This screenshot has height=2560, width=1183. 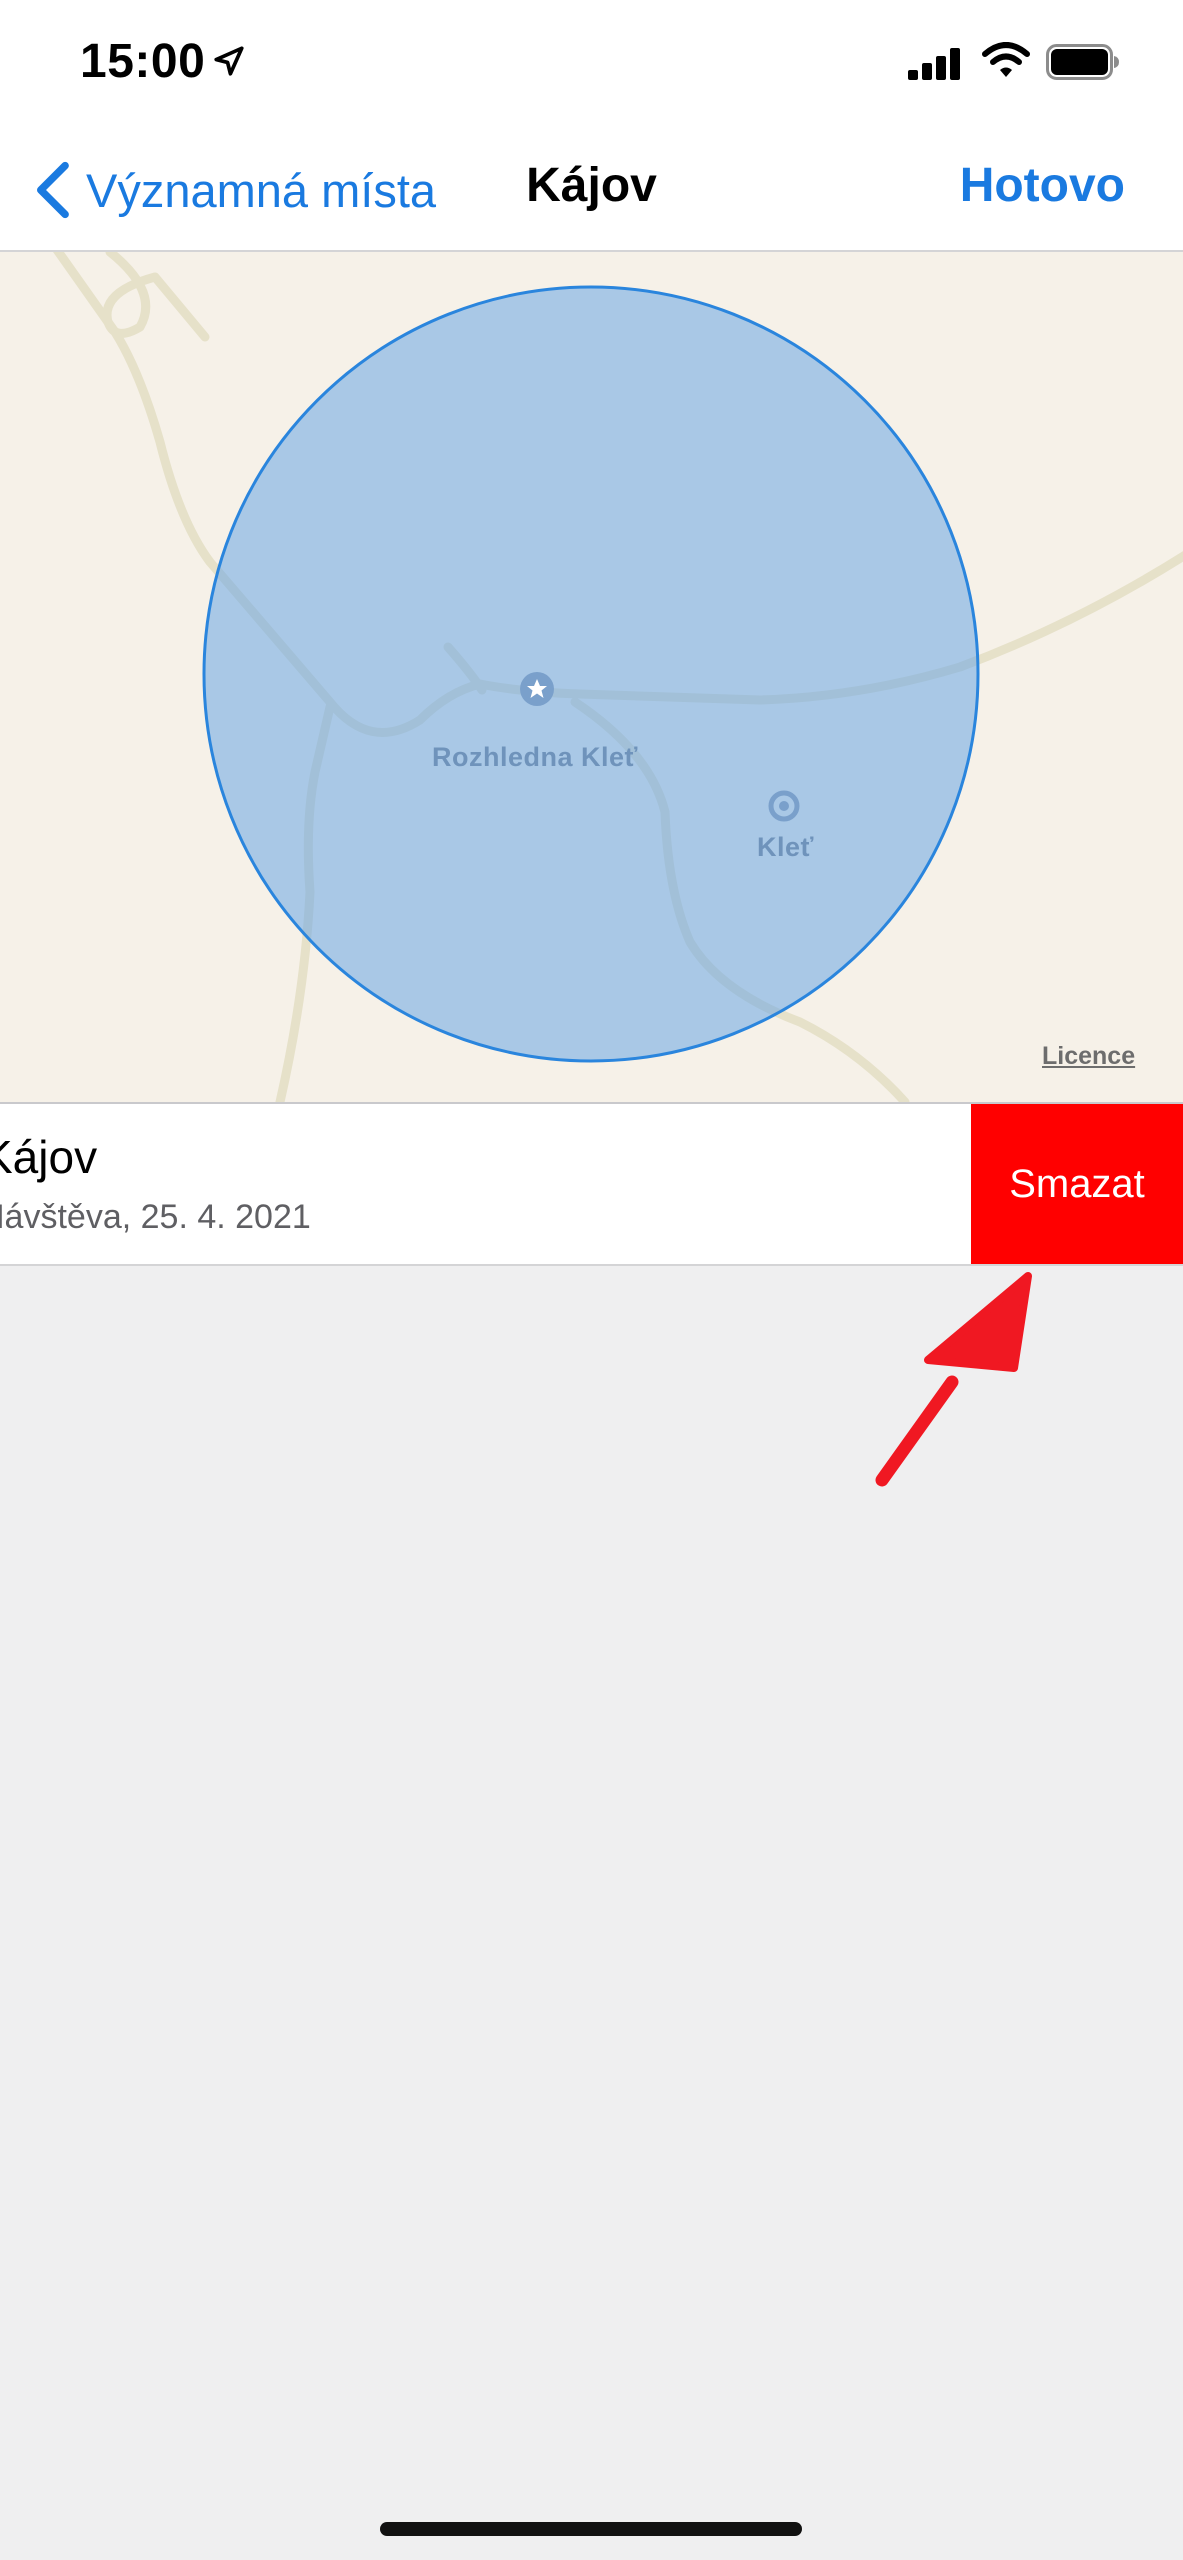 What do you see at coordinates (934, 64) in the screenshot?
I see `cellular-signal-icon` at bounding box center [934, 64].